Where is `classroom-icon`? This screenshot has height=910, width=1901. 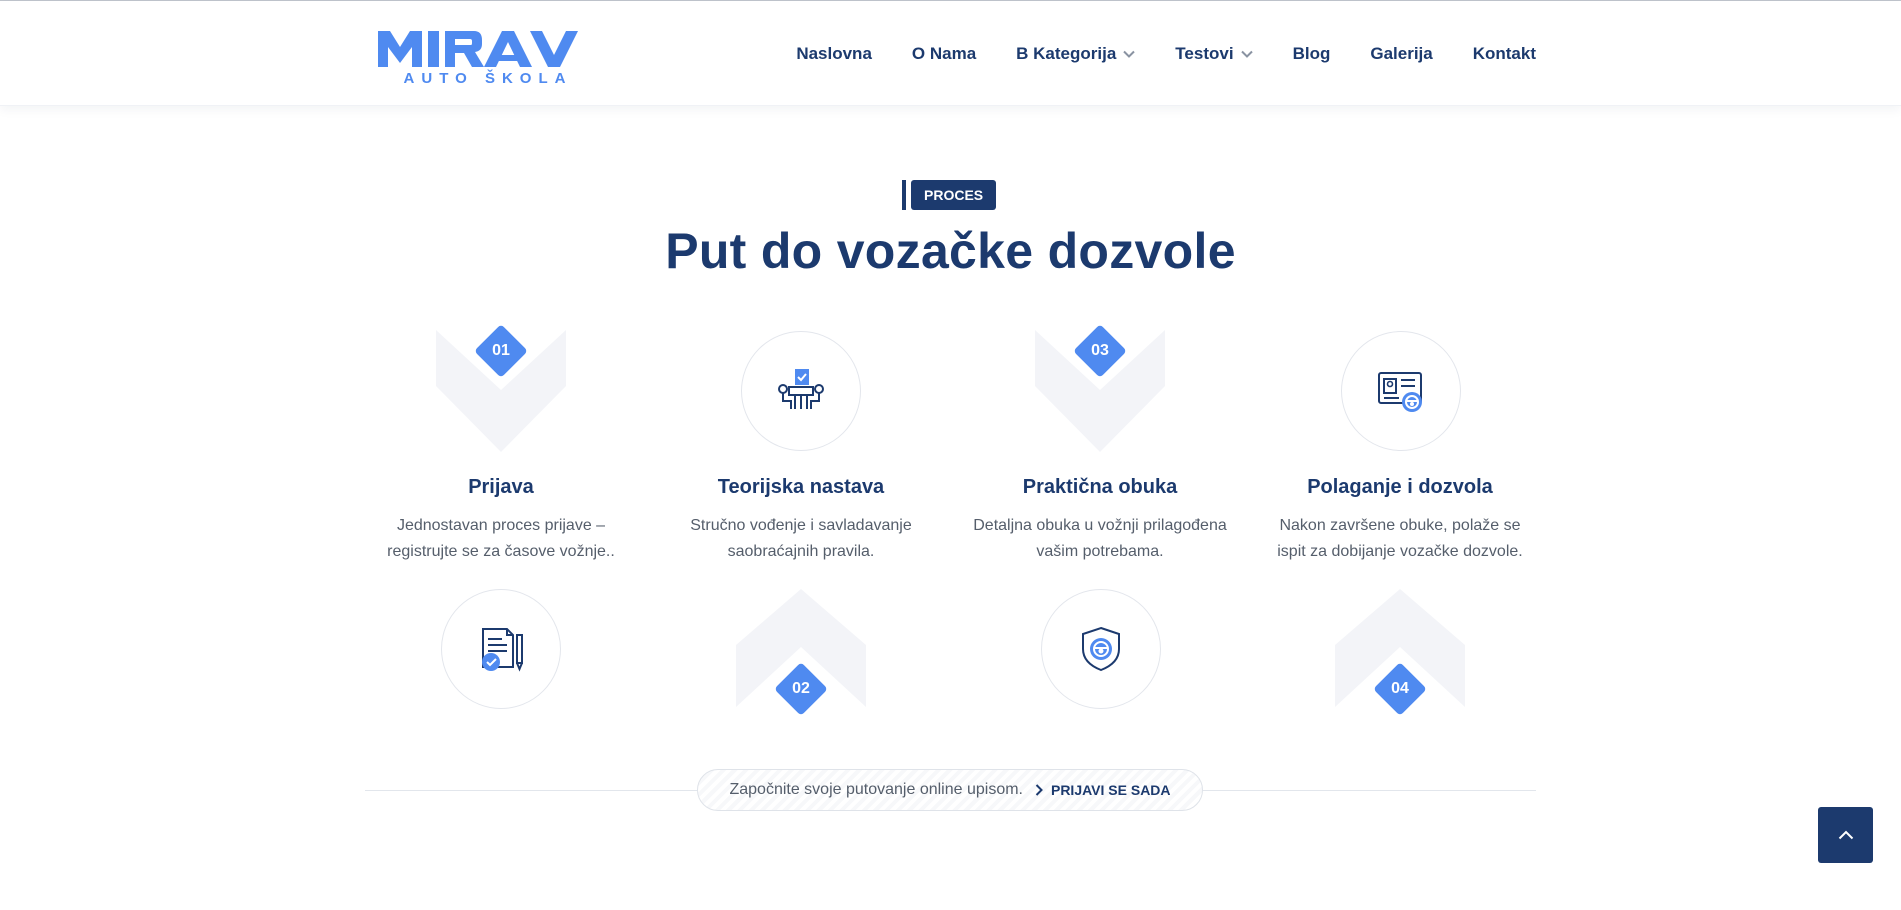 classroom-icon is located at coordinates (801, 389).